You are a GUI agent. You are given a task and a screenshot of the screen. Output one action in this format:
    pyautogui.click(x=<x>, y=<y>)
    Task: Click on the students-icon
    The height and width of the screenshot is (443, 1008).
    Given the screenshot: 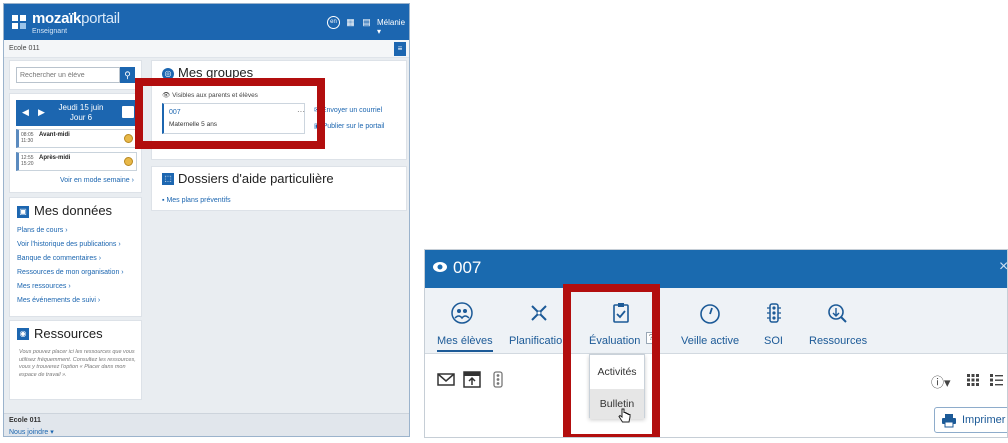 What is the action you would take?
    pyautogui.click(x=462, y=313)
    